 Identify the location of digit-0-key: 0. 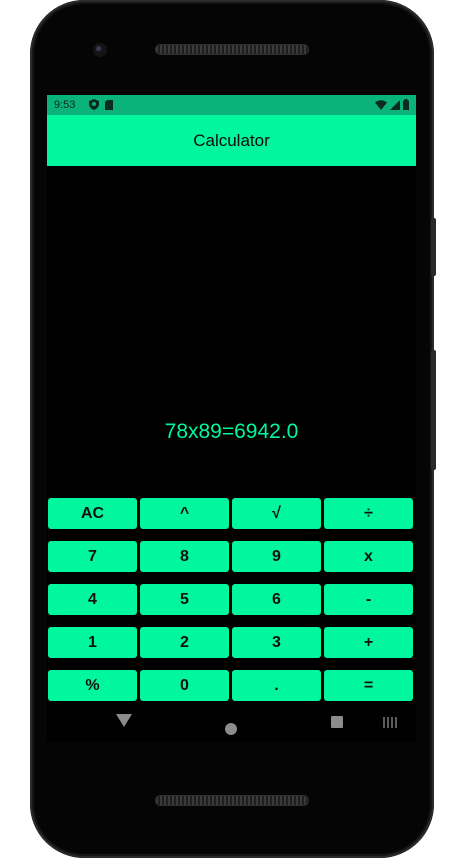
(184, 685).